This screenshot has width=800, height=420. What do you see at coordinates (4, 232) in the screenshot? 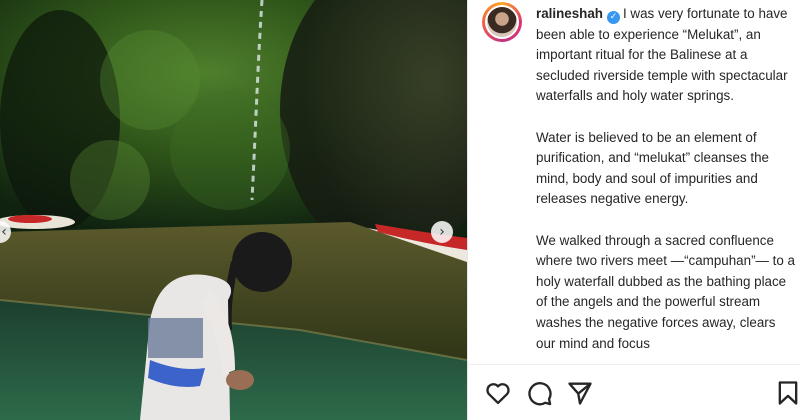
I see `chevron-left-icon: ‹` at bounding box center [4, 232].